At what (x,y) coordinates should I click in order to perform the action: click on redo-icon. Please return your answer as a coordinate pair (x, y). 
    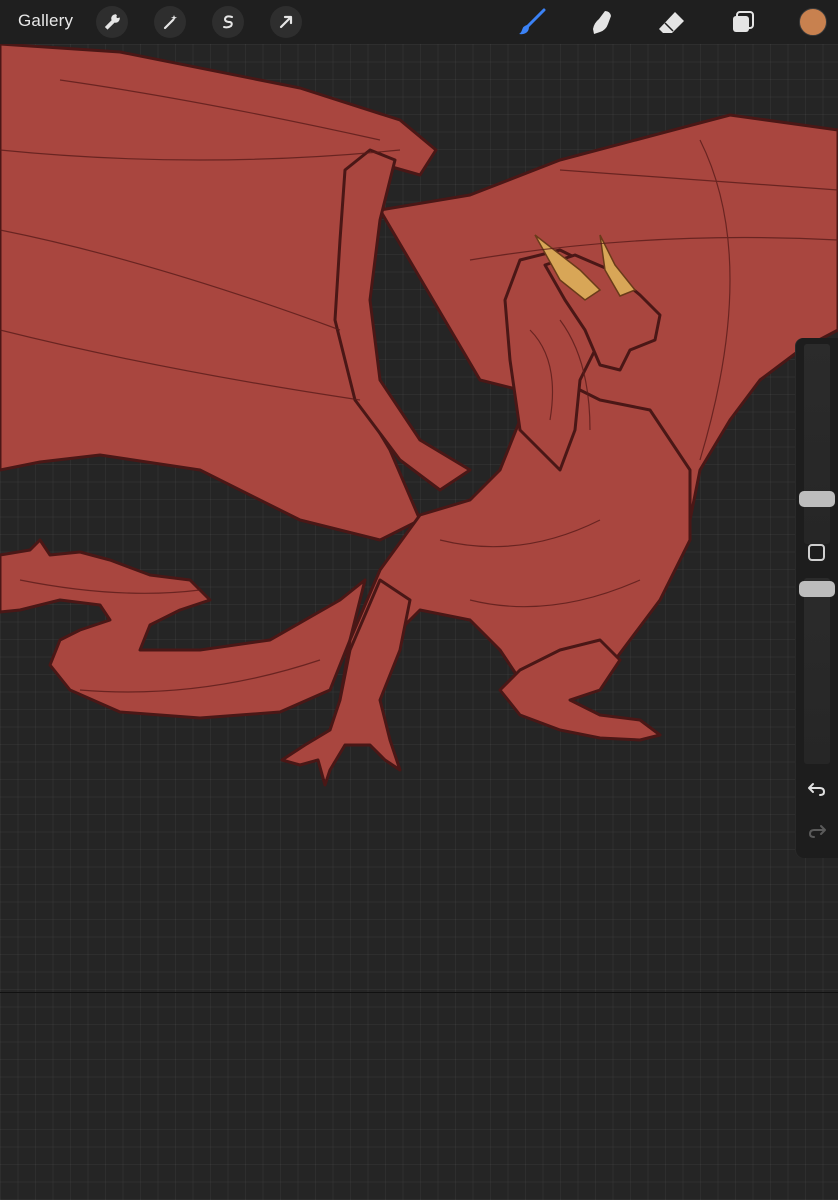
    Looking at the image, I should click on (817, 833).